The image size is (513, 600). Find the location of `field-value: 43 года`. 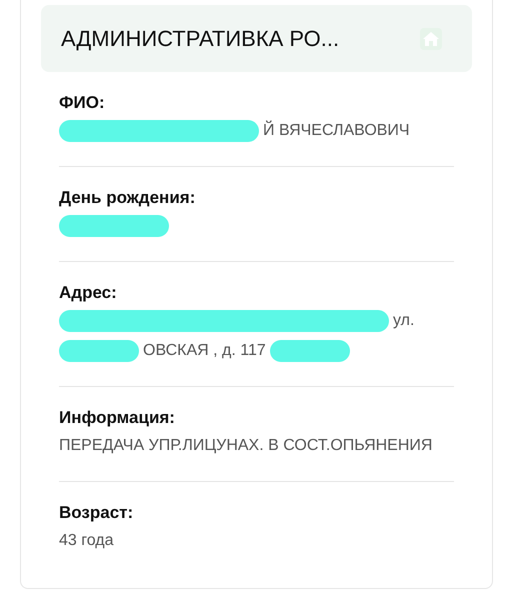

field-value: 43 года is located at coordinates (86, 541).